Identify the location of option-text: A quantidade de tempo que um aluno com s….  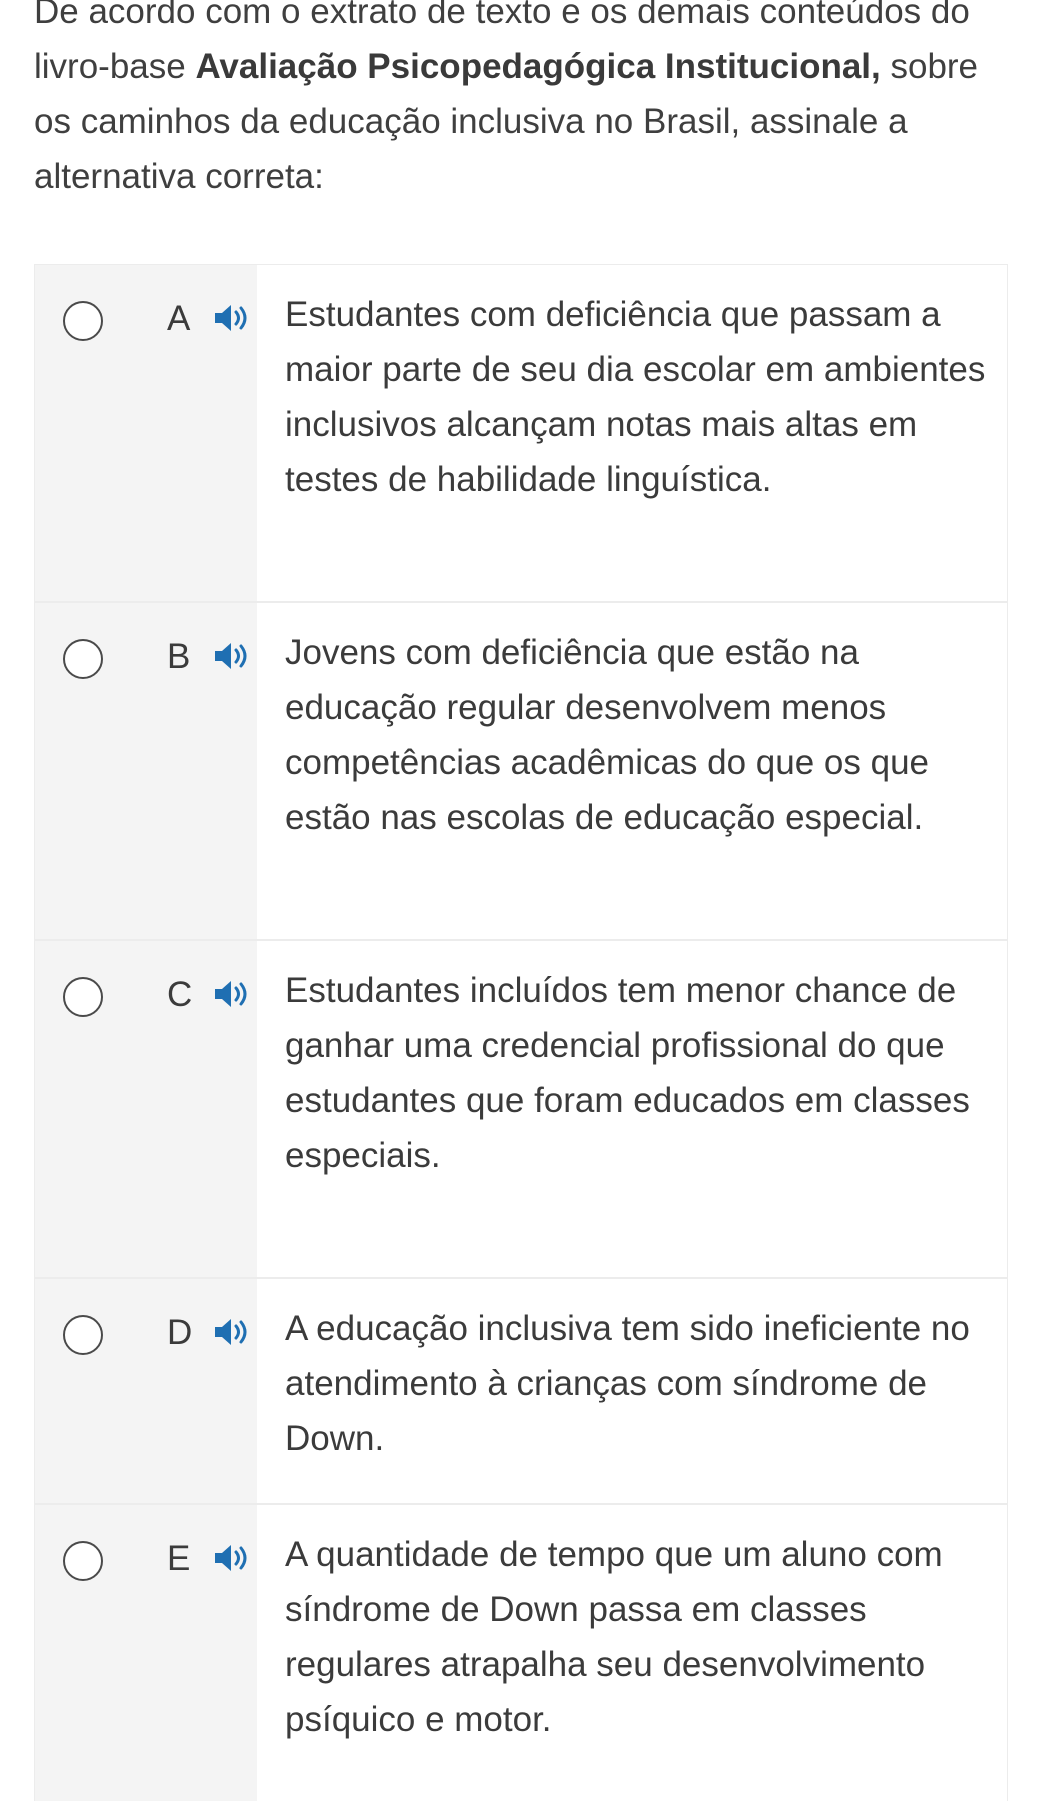
(632, 1653).